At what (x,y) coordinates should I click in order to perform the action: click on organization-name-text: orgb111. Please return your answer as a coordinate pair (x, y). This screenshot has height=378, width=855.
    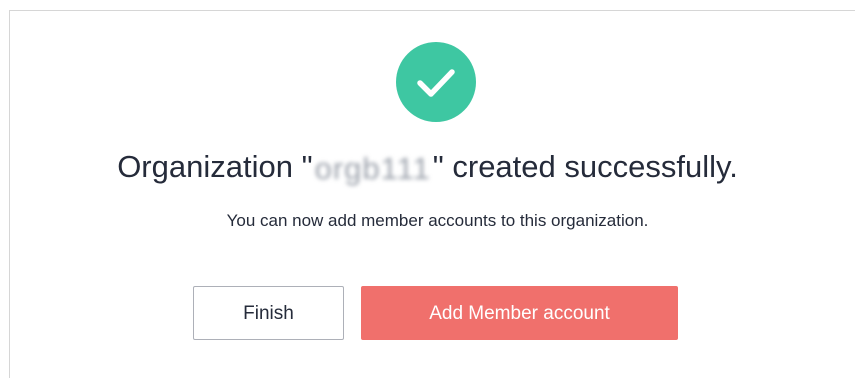
    Looking at the image, I should click on (372, 168).